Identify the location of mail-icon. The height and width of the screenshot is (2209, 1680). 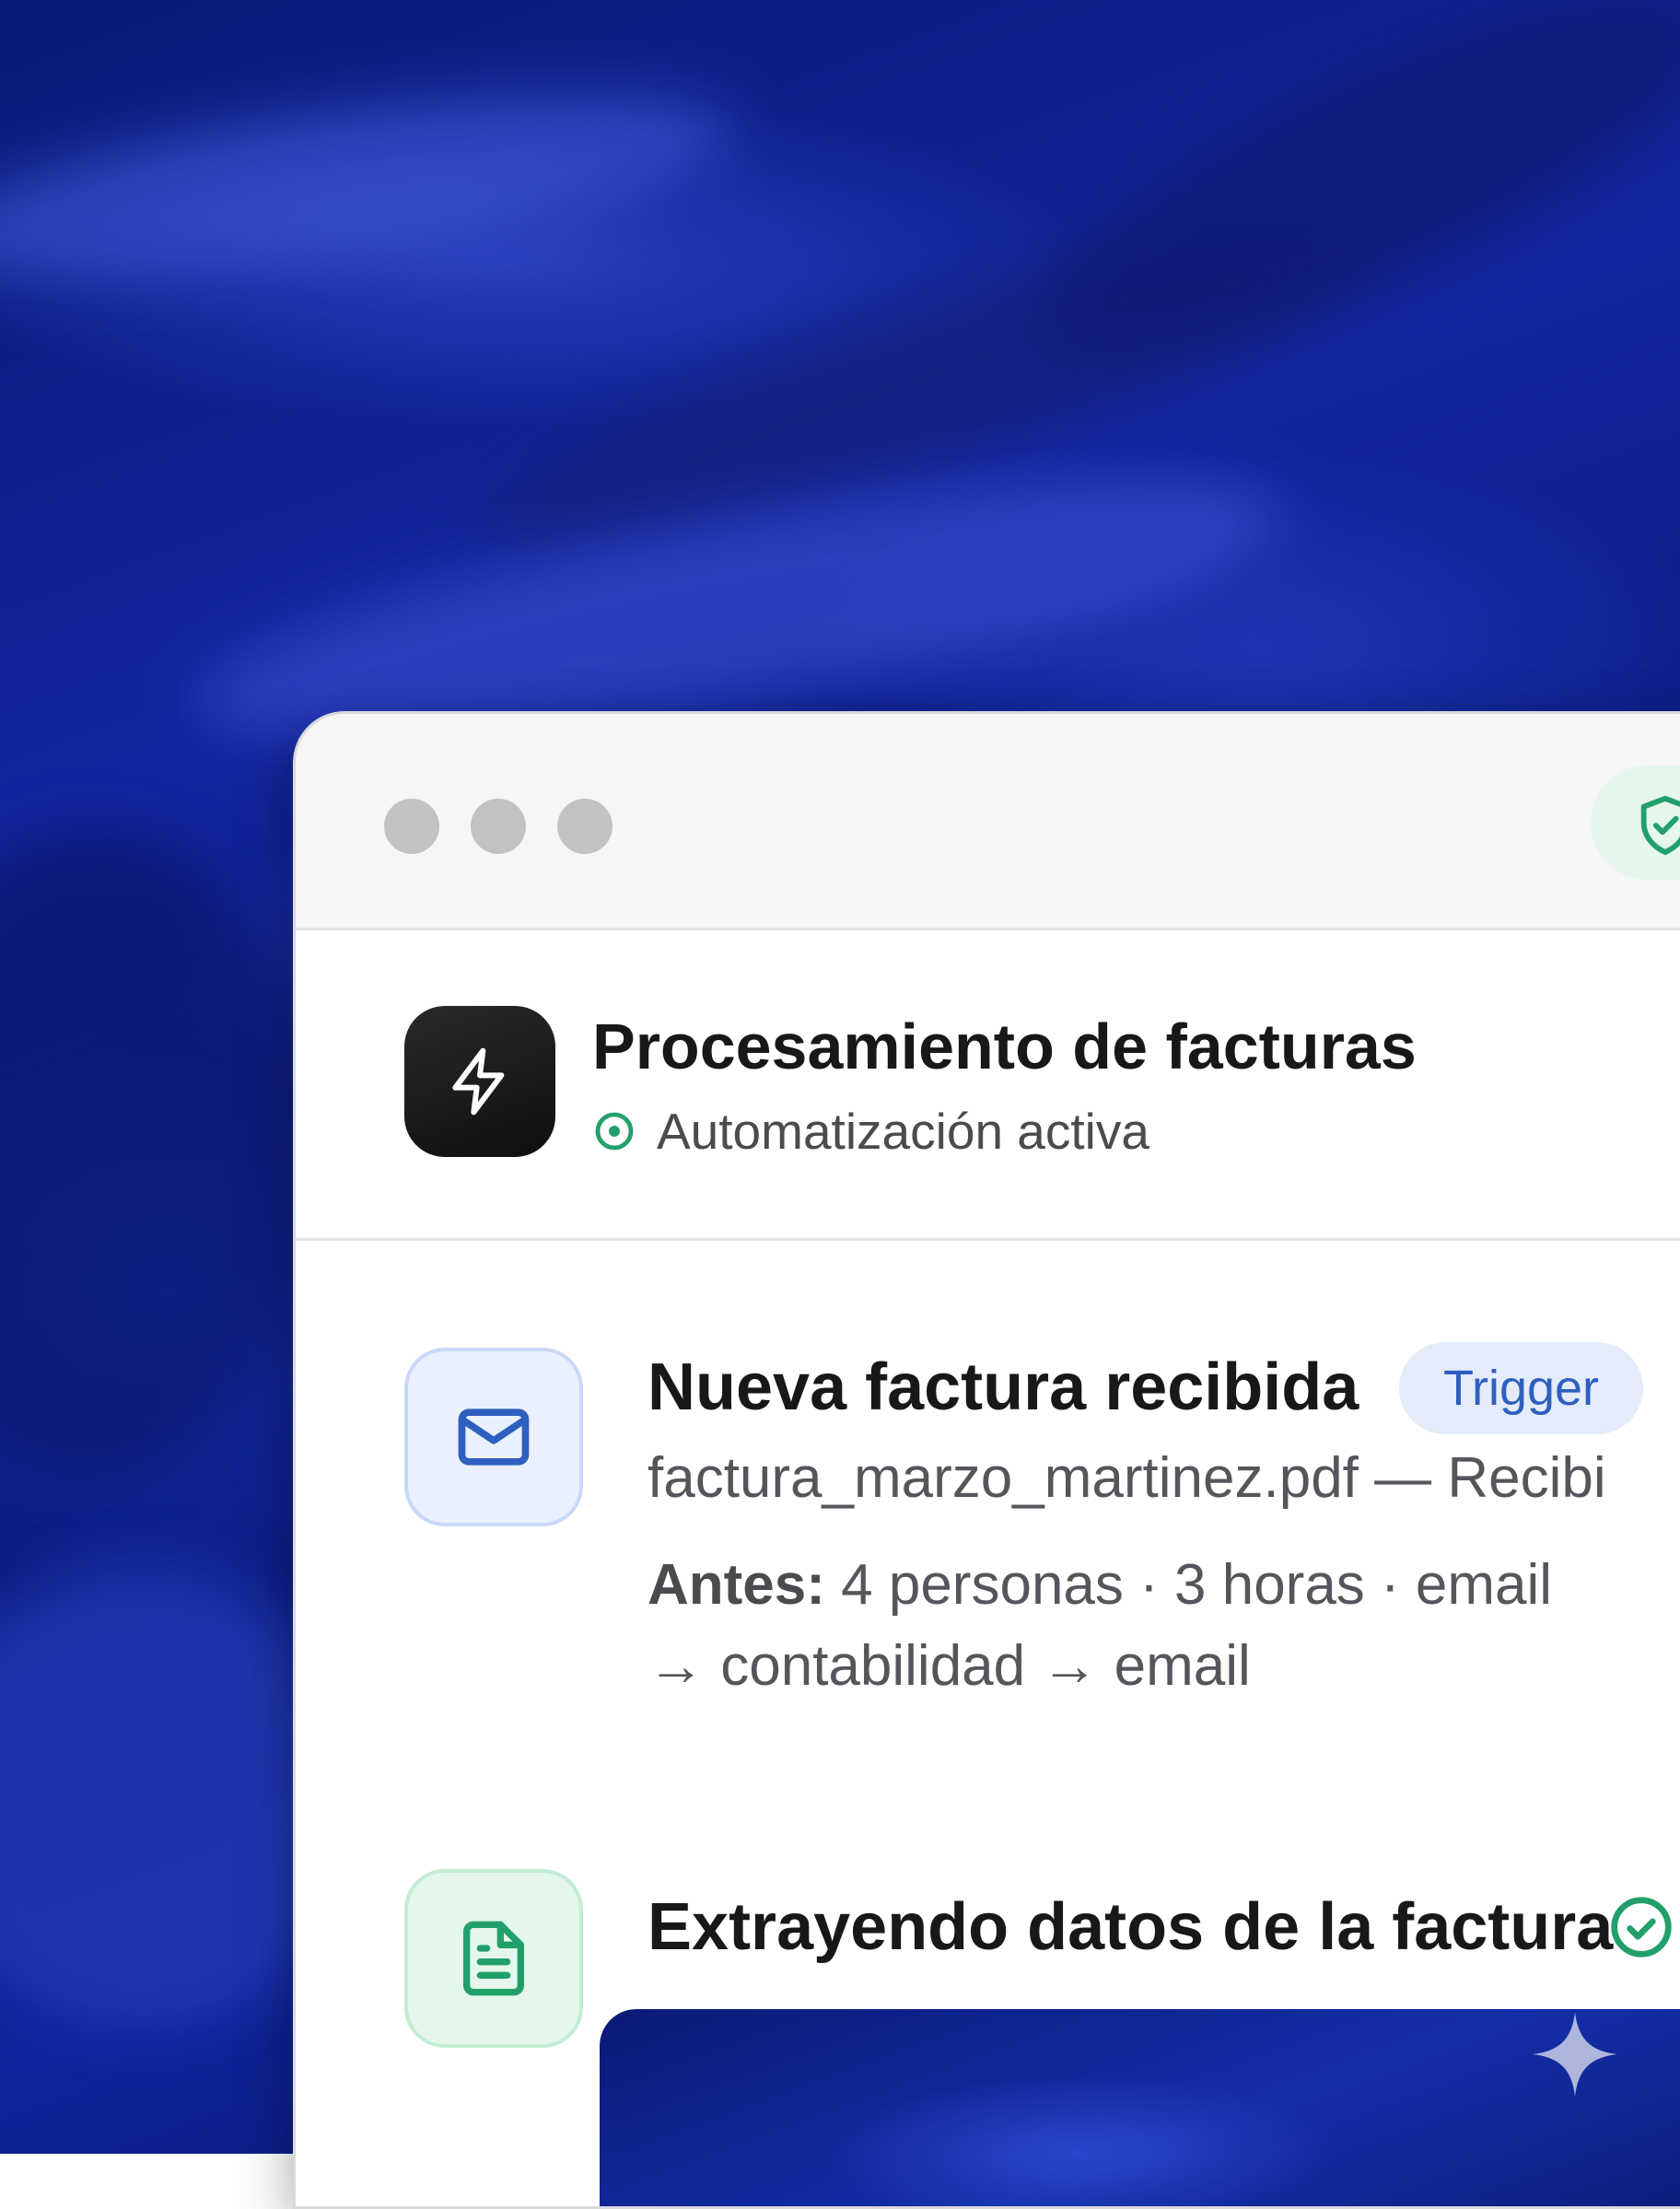
(494, 1437).